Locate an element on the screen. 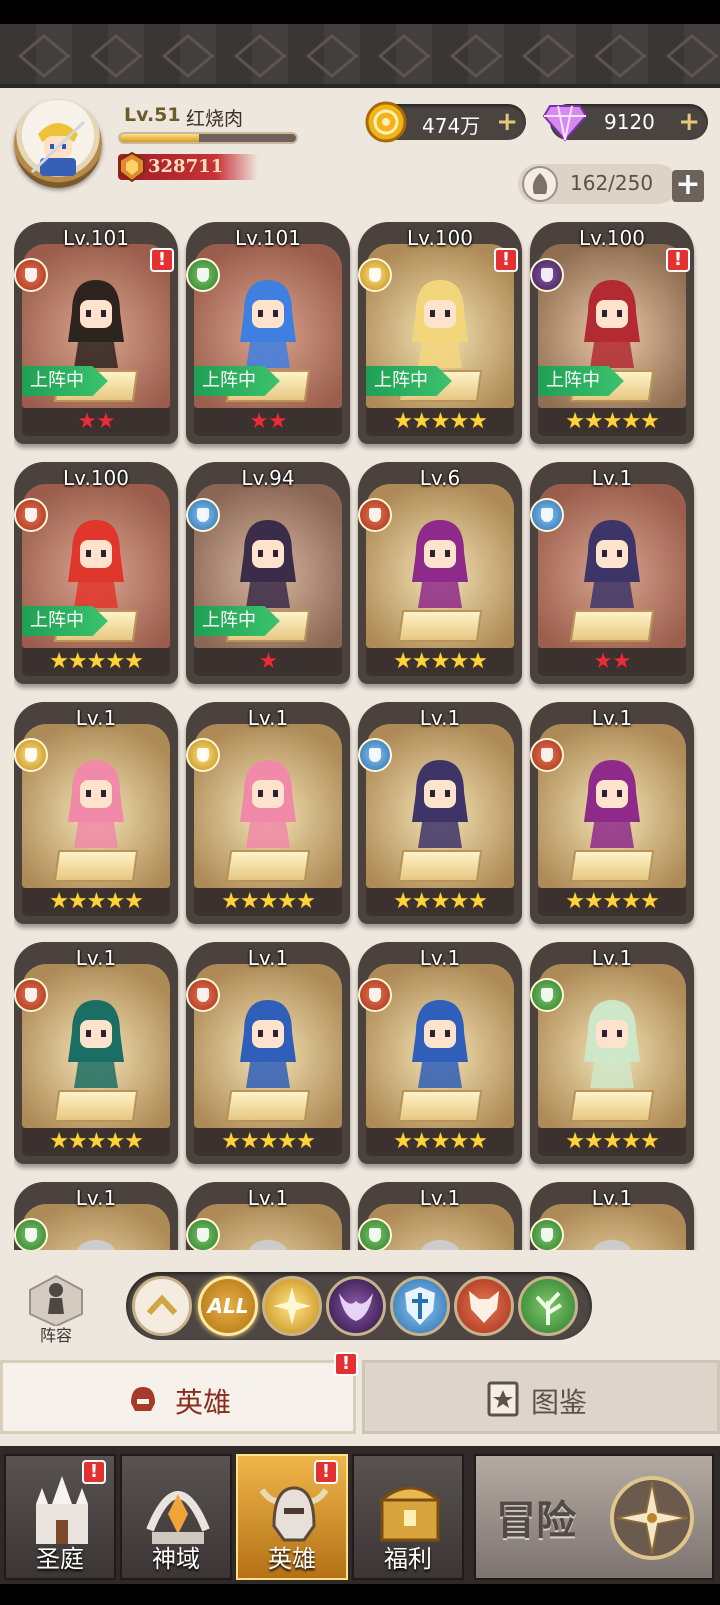  lineup-button: 阵容 is located at coordinates (56, 1310).